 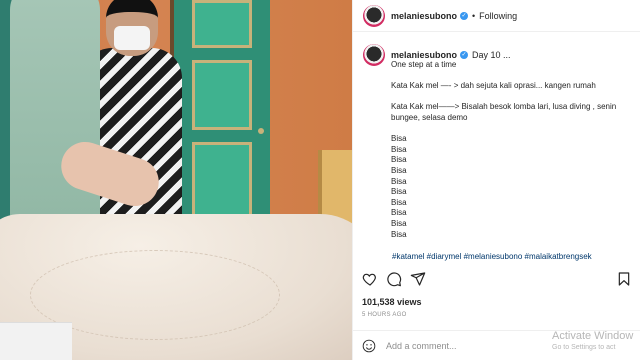 What do you see at coordinates (392, 302) in the screenshot?
I see `views-count: 101,538 views` at bounding box center [392, 302].